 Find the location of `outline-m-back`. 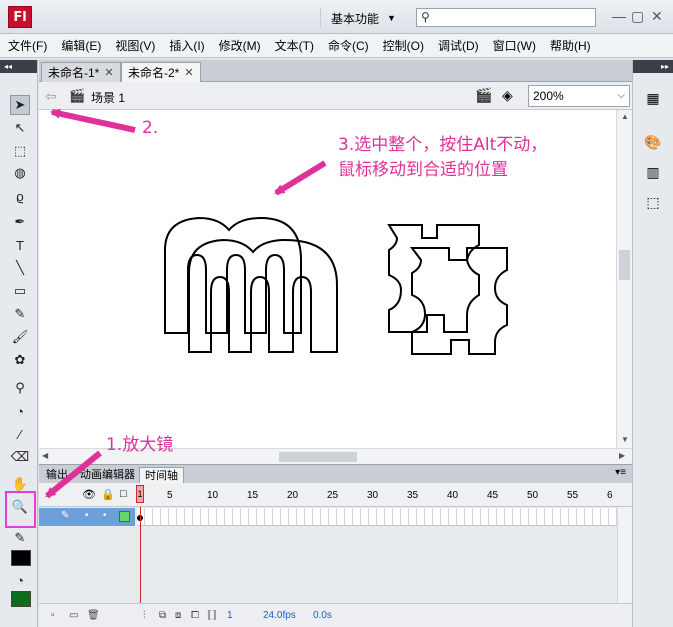

outline-m-back is located at coordinates (233, 275).